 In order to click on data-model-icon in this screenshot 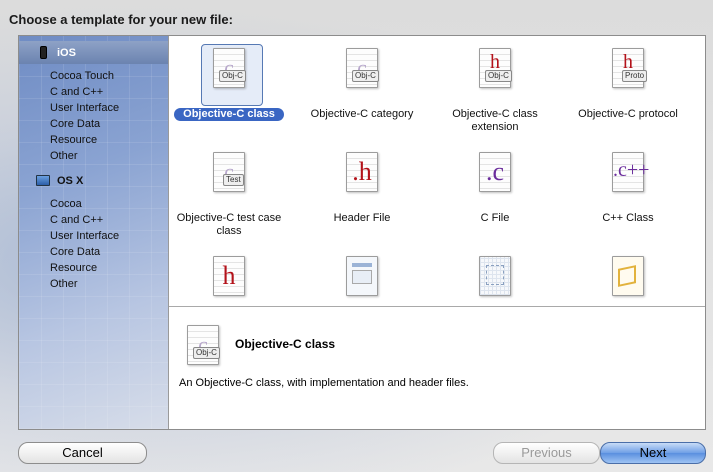, I will do `click(629, 277)`.